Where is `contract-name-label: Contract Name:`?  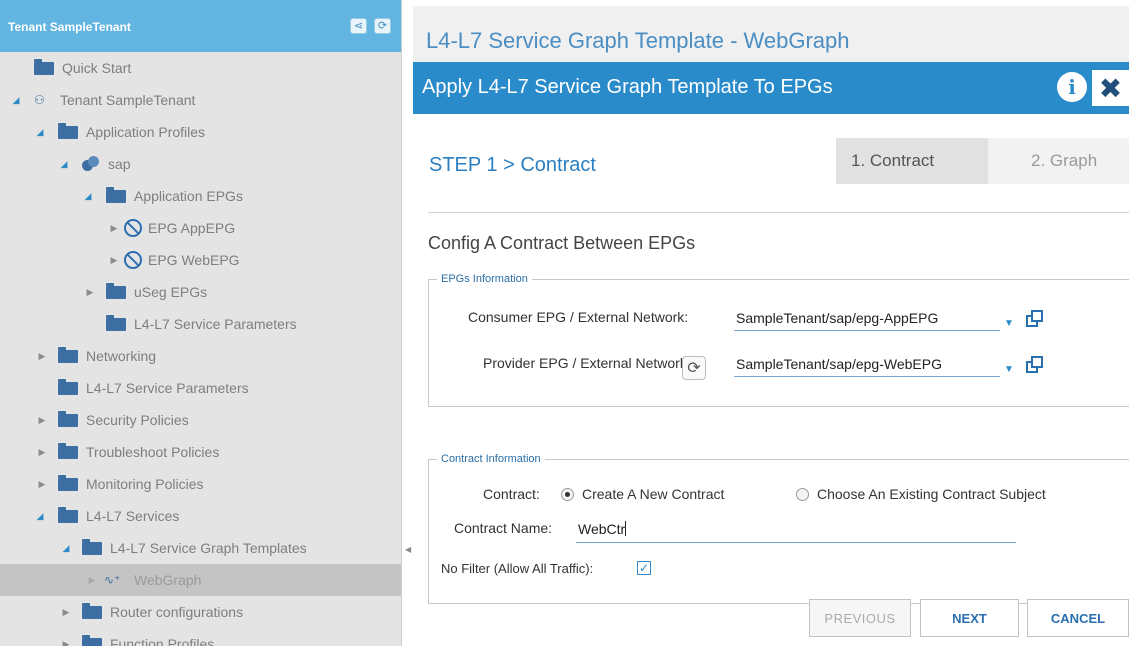 contract-name-label: Contract Name: is located at coordinates (503, 528).